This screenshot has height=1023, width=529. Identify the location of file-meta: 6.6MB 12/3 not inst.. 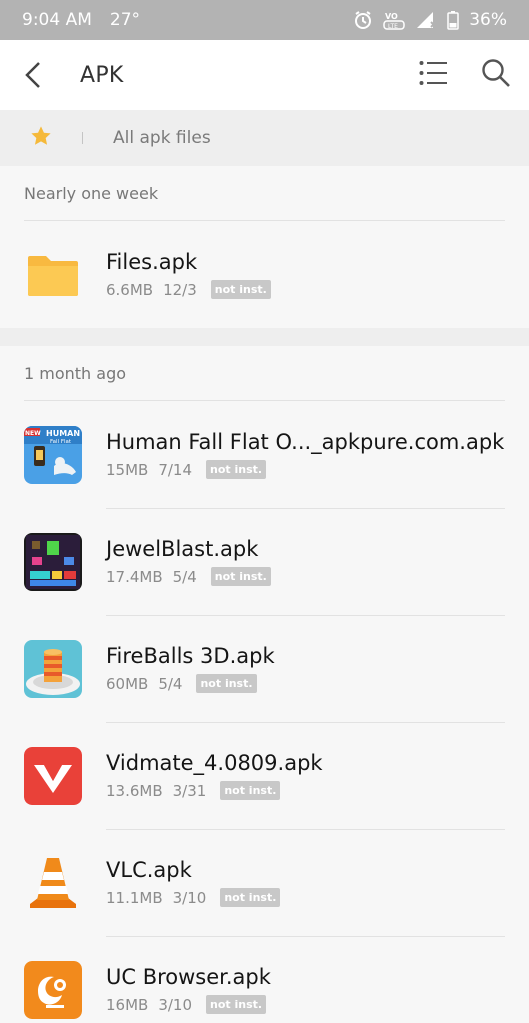
(188, 289).